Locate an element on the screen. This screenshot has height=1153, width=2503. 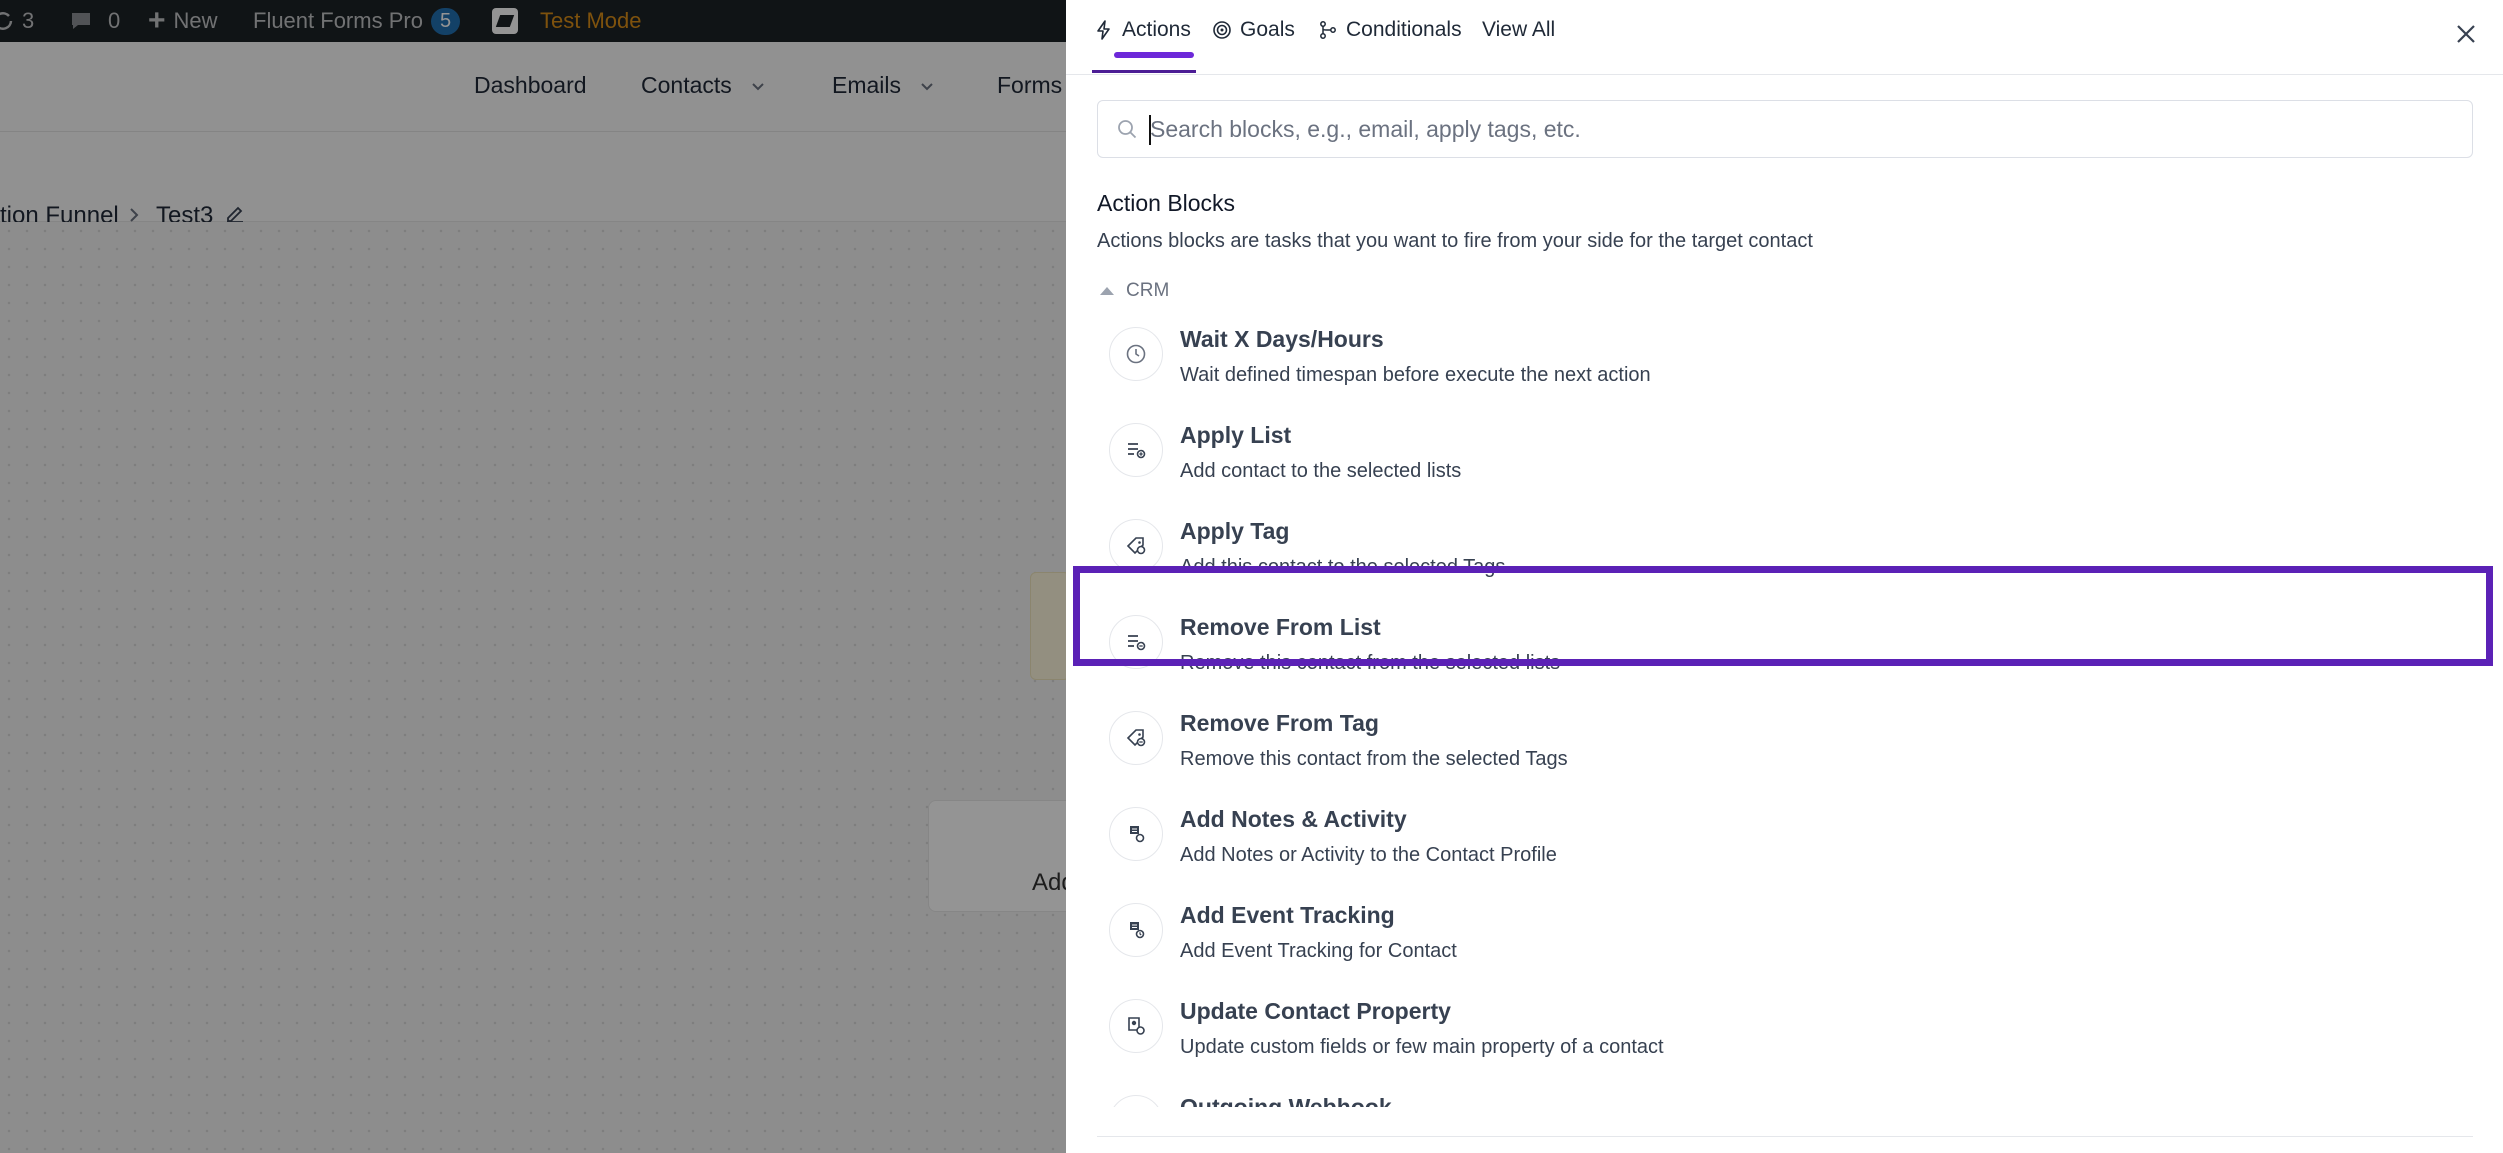
crm-group-toggle: CRM is located at coordinates (1134, 291).